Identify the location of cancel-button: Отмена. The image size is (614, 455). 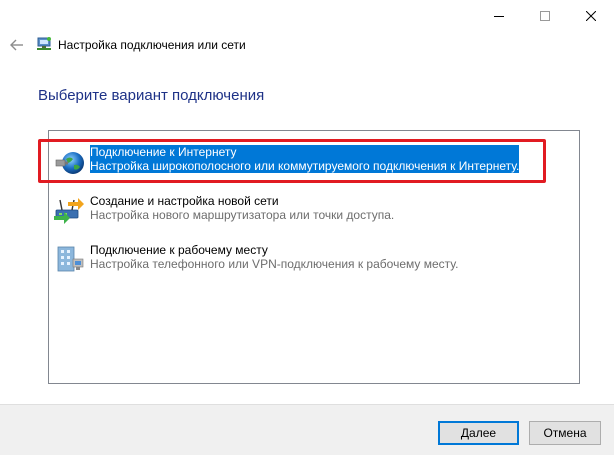
(565, 433).